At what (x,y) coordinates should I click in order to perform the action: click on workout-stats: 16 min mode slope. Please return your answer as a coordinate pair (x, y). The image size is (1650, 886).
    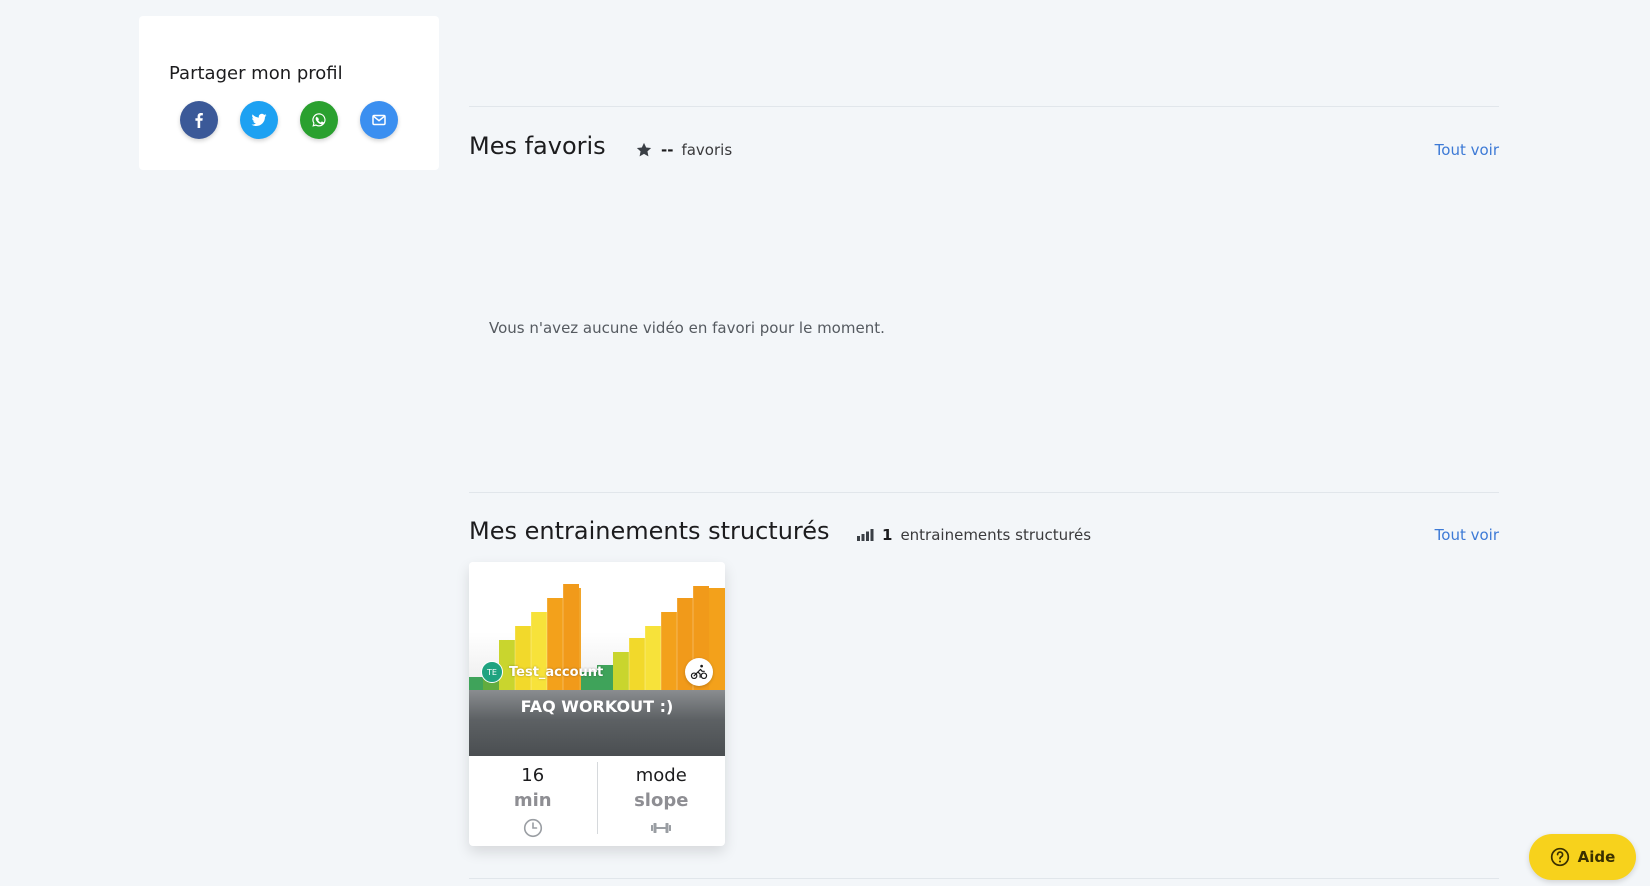
    Looking at the image, I should click on (597, 801).